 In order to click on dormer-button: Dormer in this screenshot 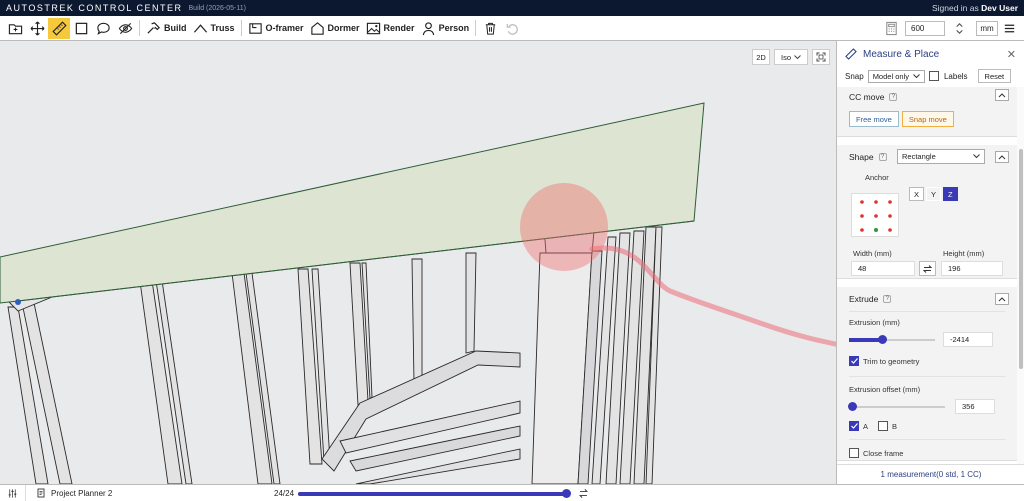, I will do `click(335, 28)`.